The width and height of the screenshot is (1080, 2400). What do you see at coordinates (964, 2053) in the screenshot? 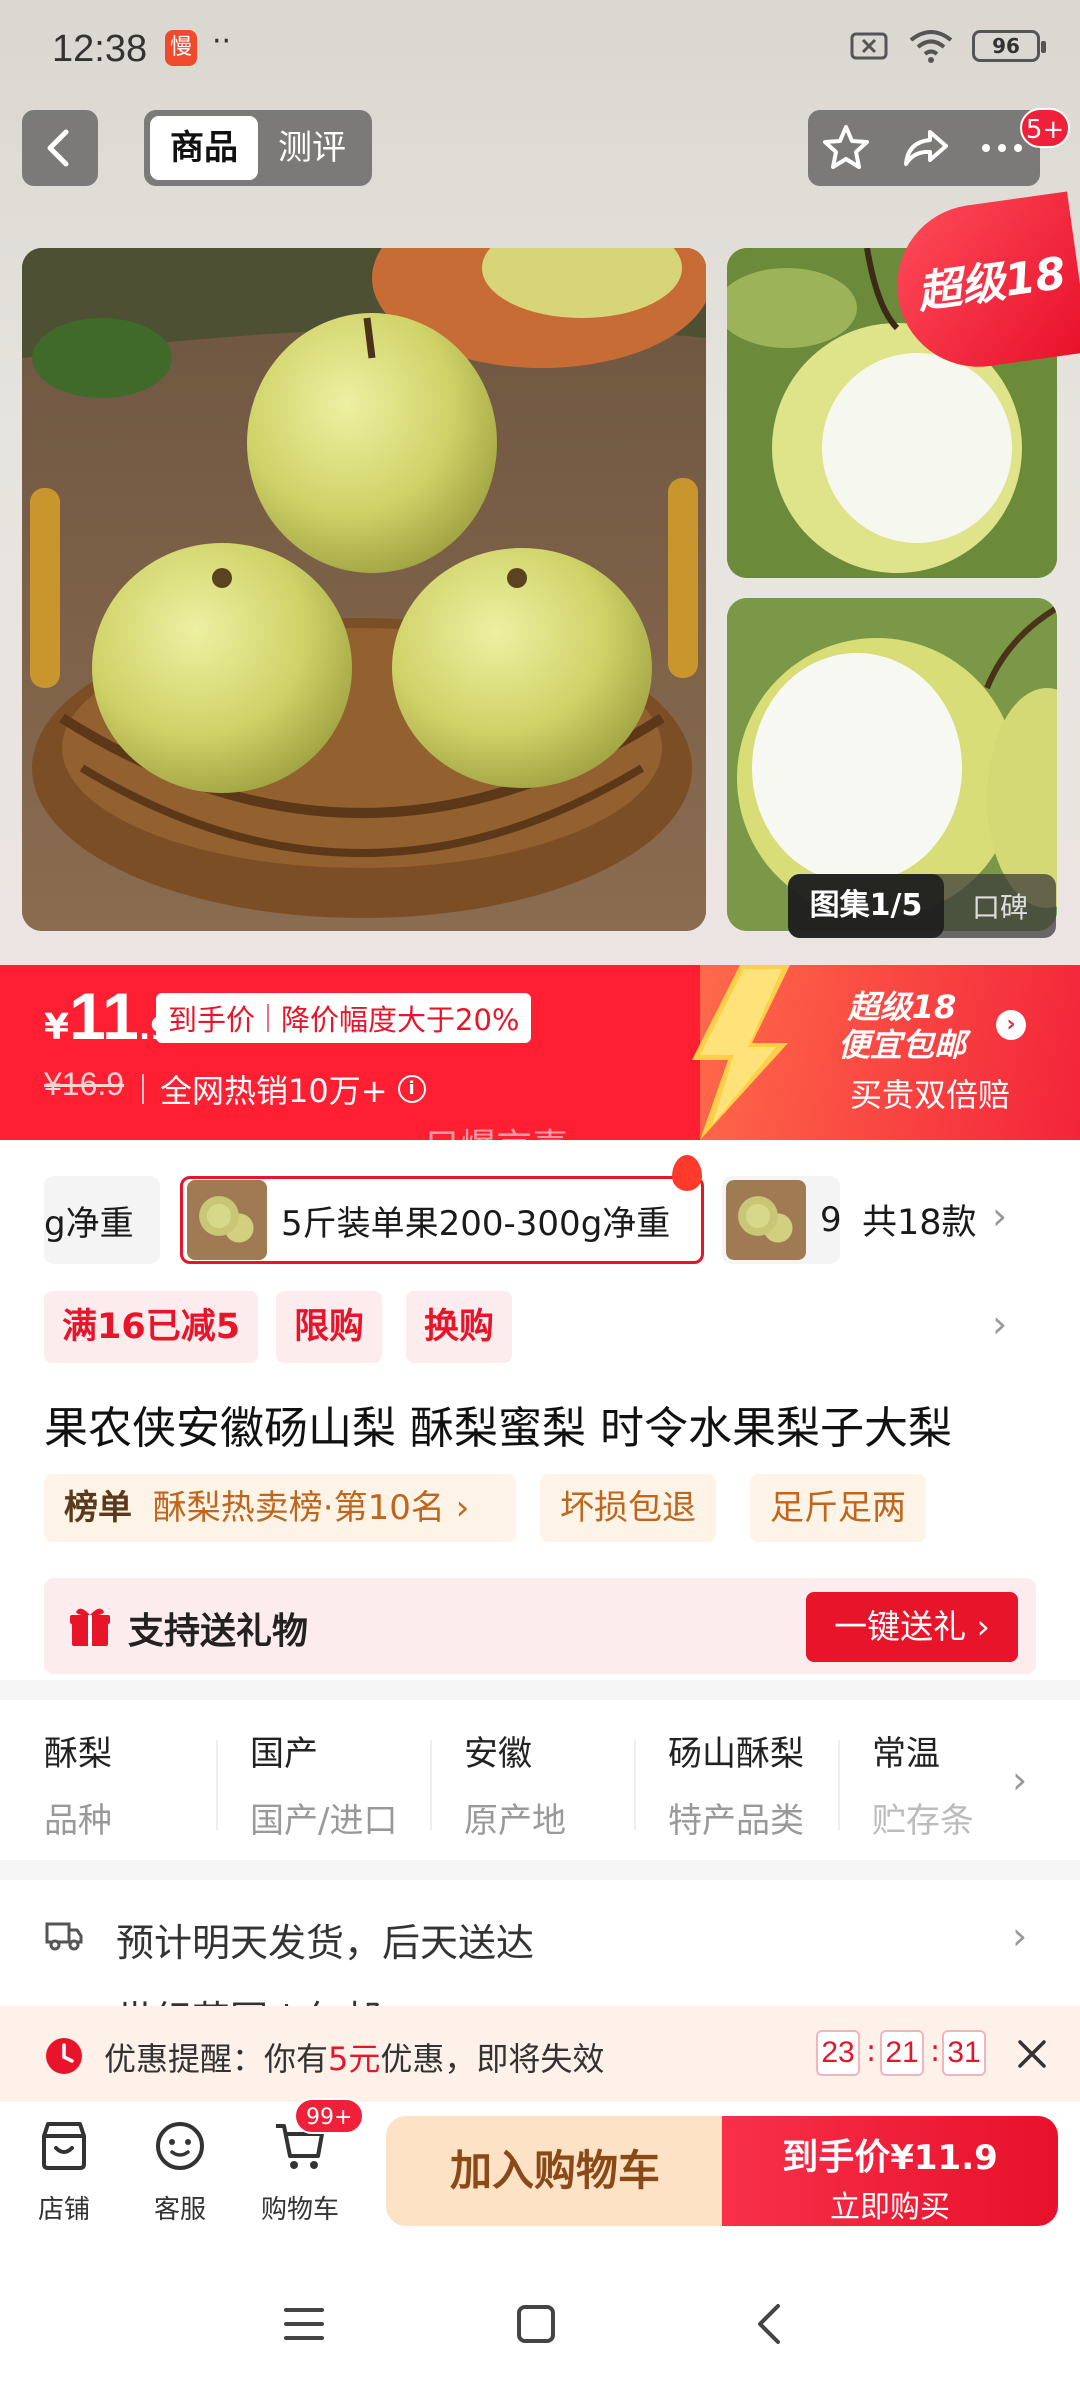
I see `countdown-seconds: 31` at bounding box center [964, 2053].